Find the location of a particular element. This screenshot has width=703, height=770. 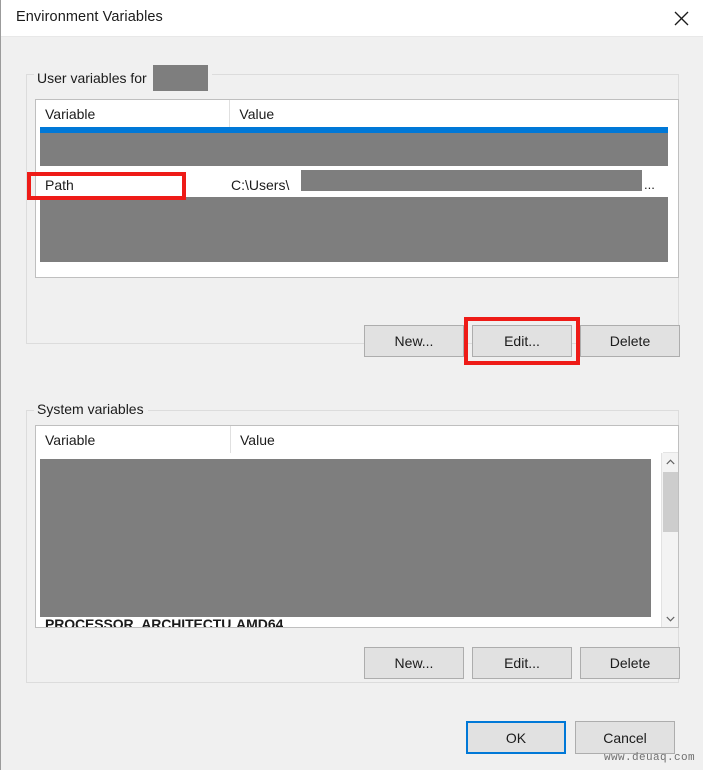

scrollbar-thumb is located at coordinates (670, 502).